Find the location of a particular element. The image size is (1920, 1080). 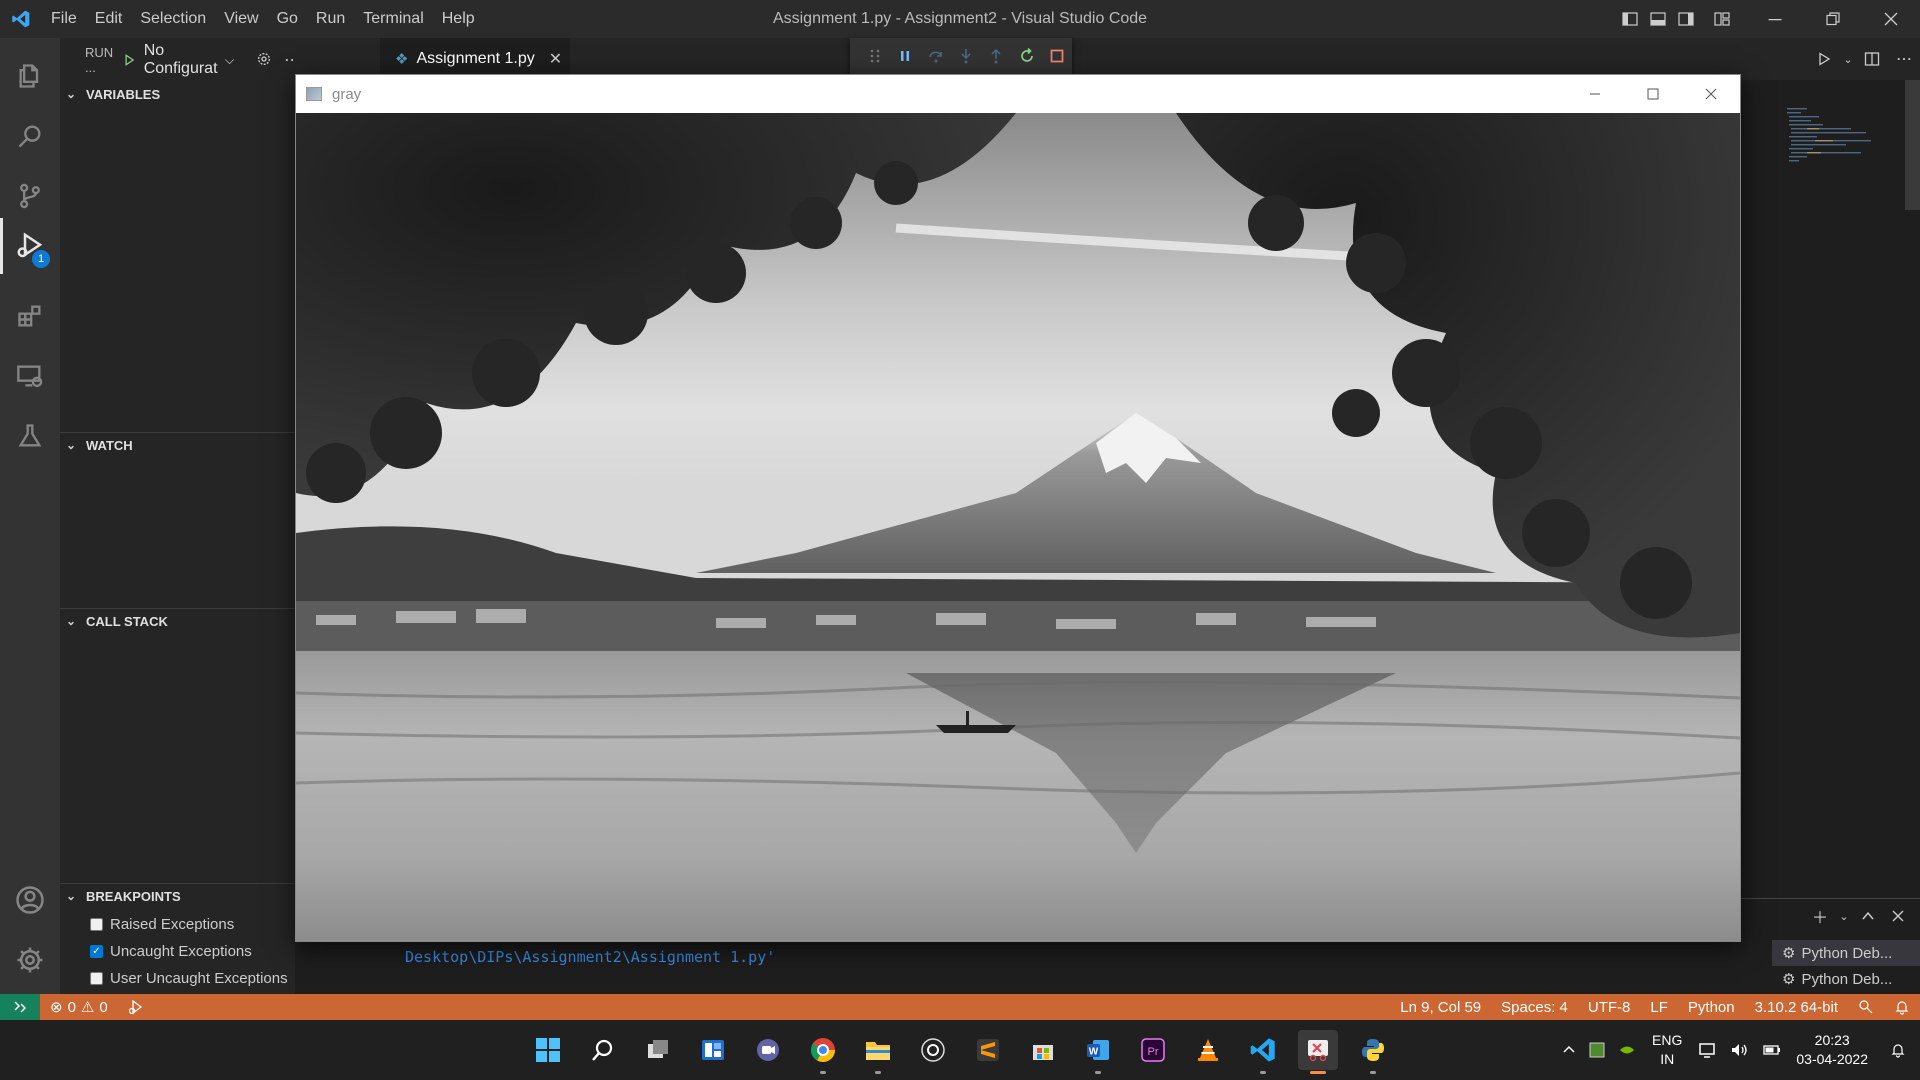

minimize-button is located at coordinates (1595, 94).